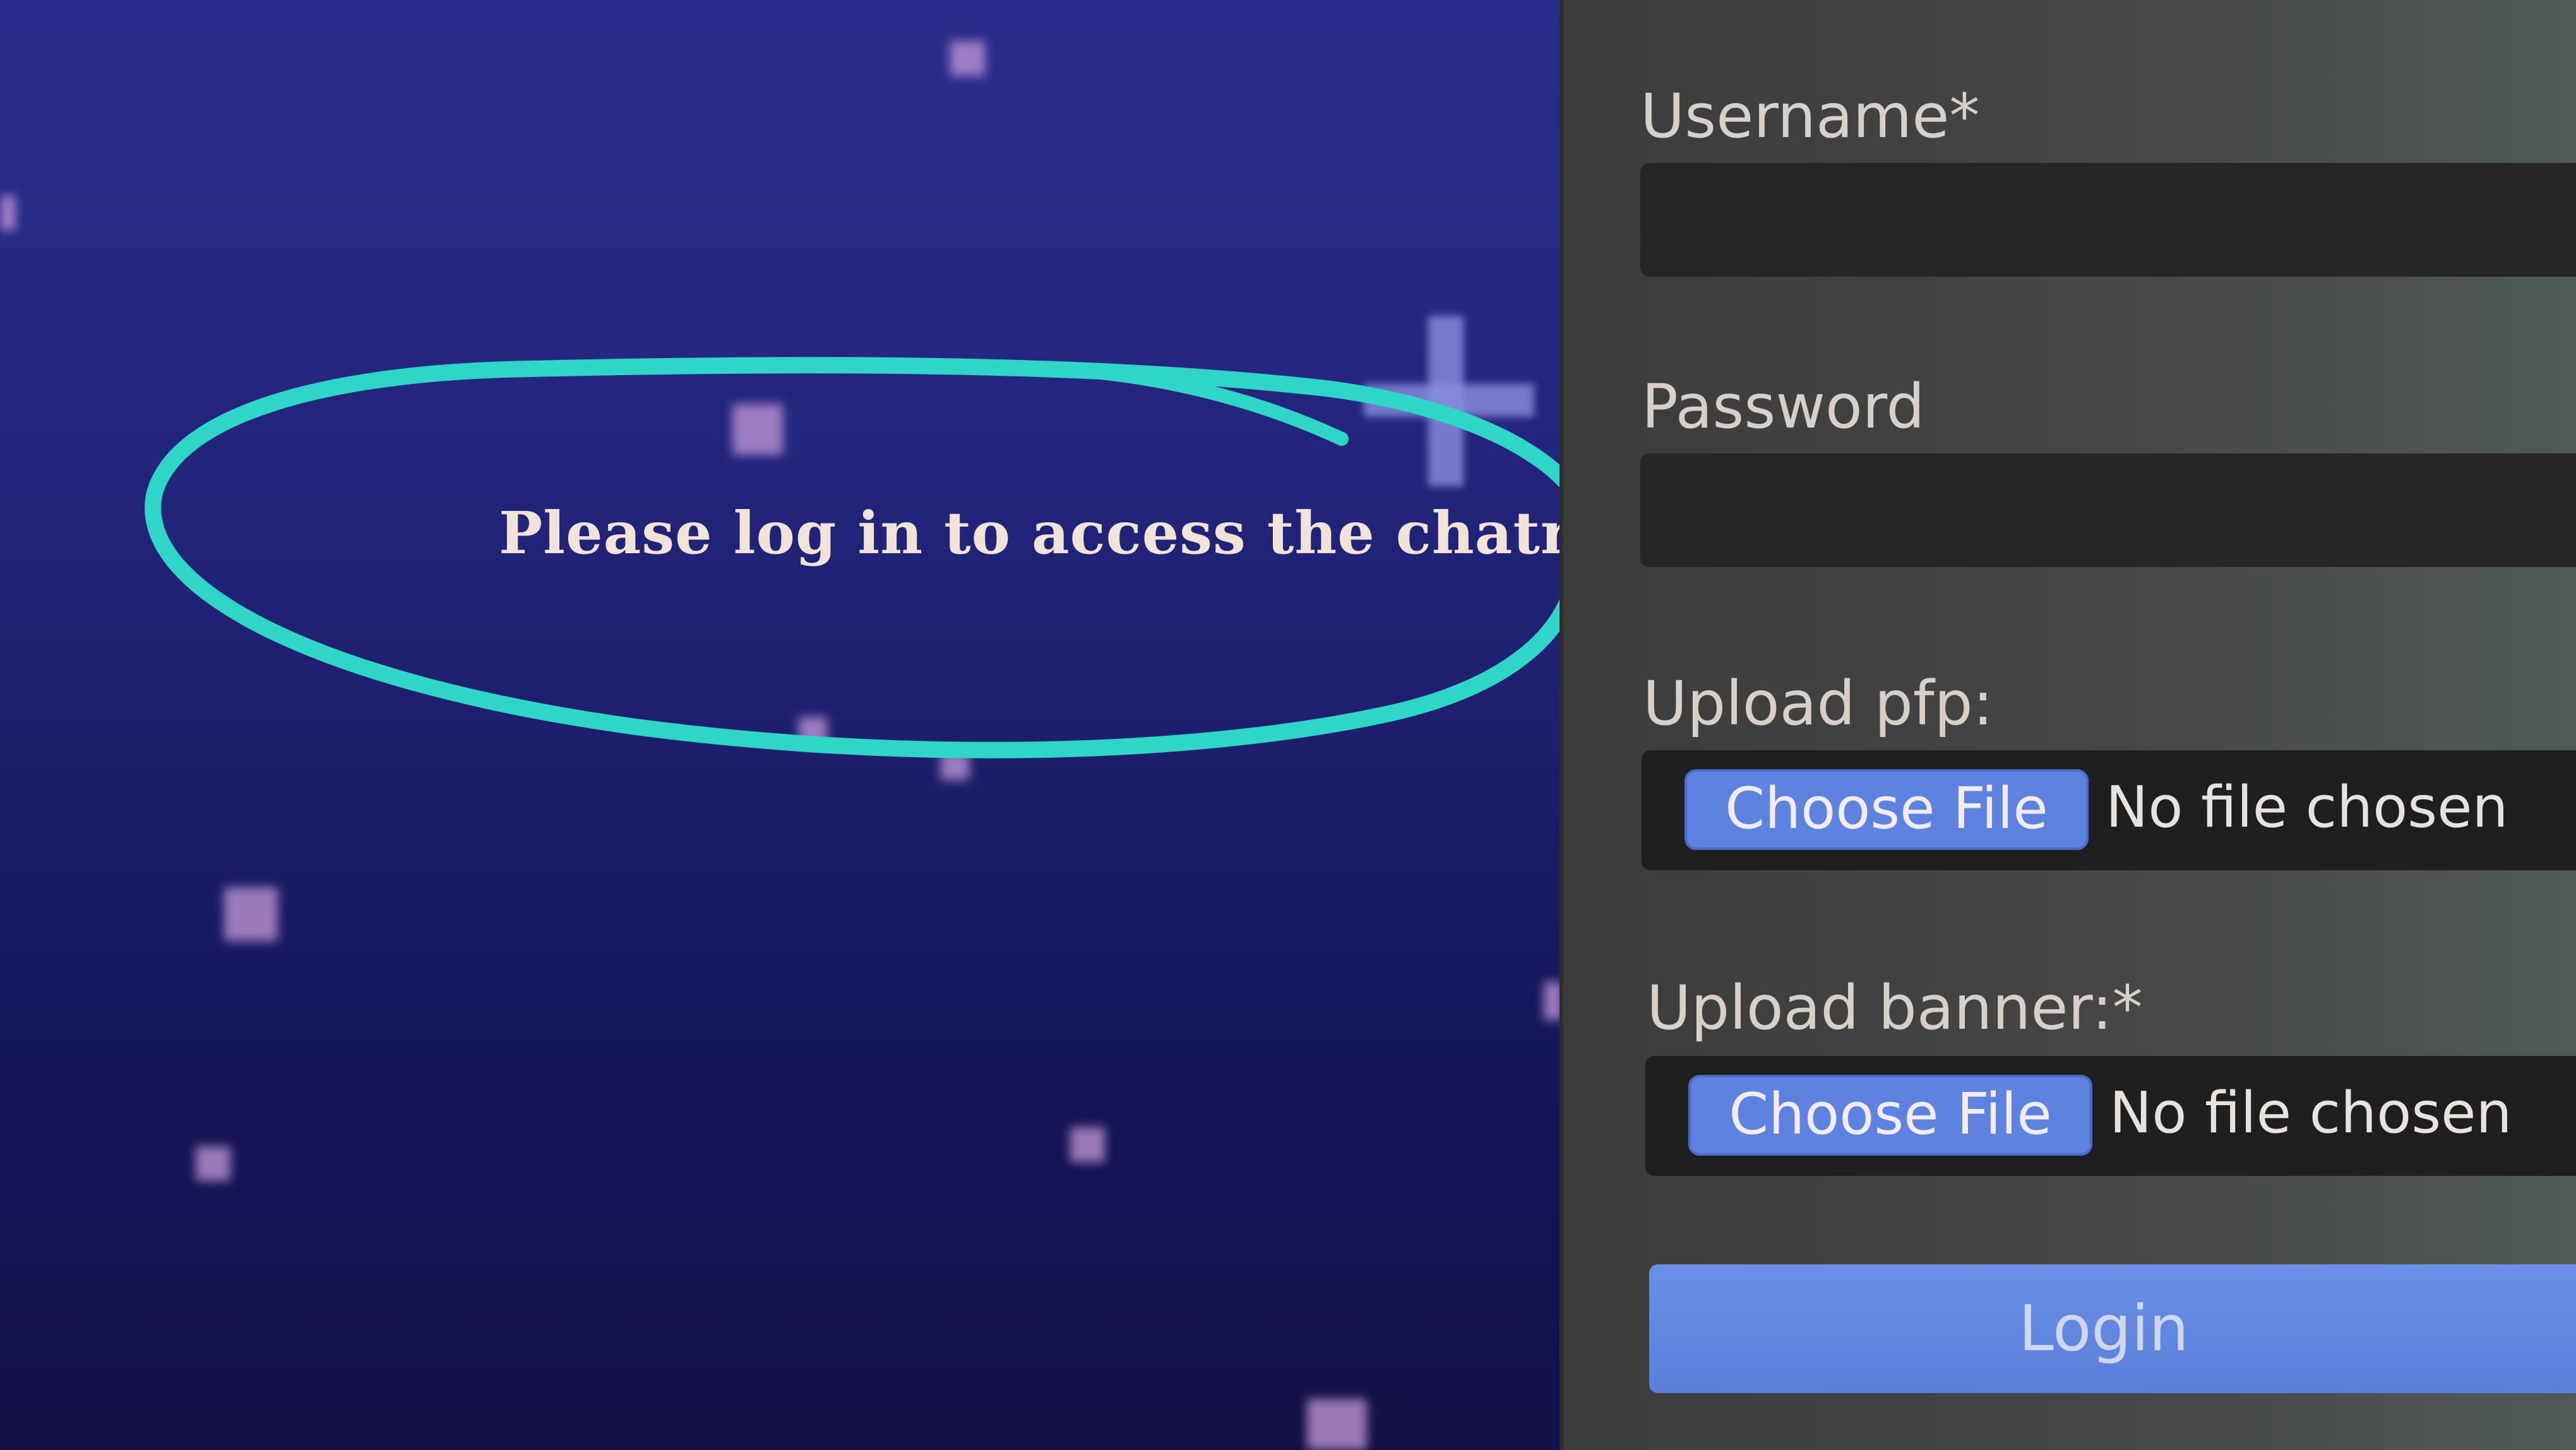  I want to click on banner-file-input: Choose File No file chosen, so click(2110, 1116).